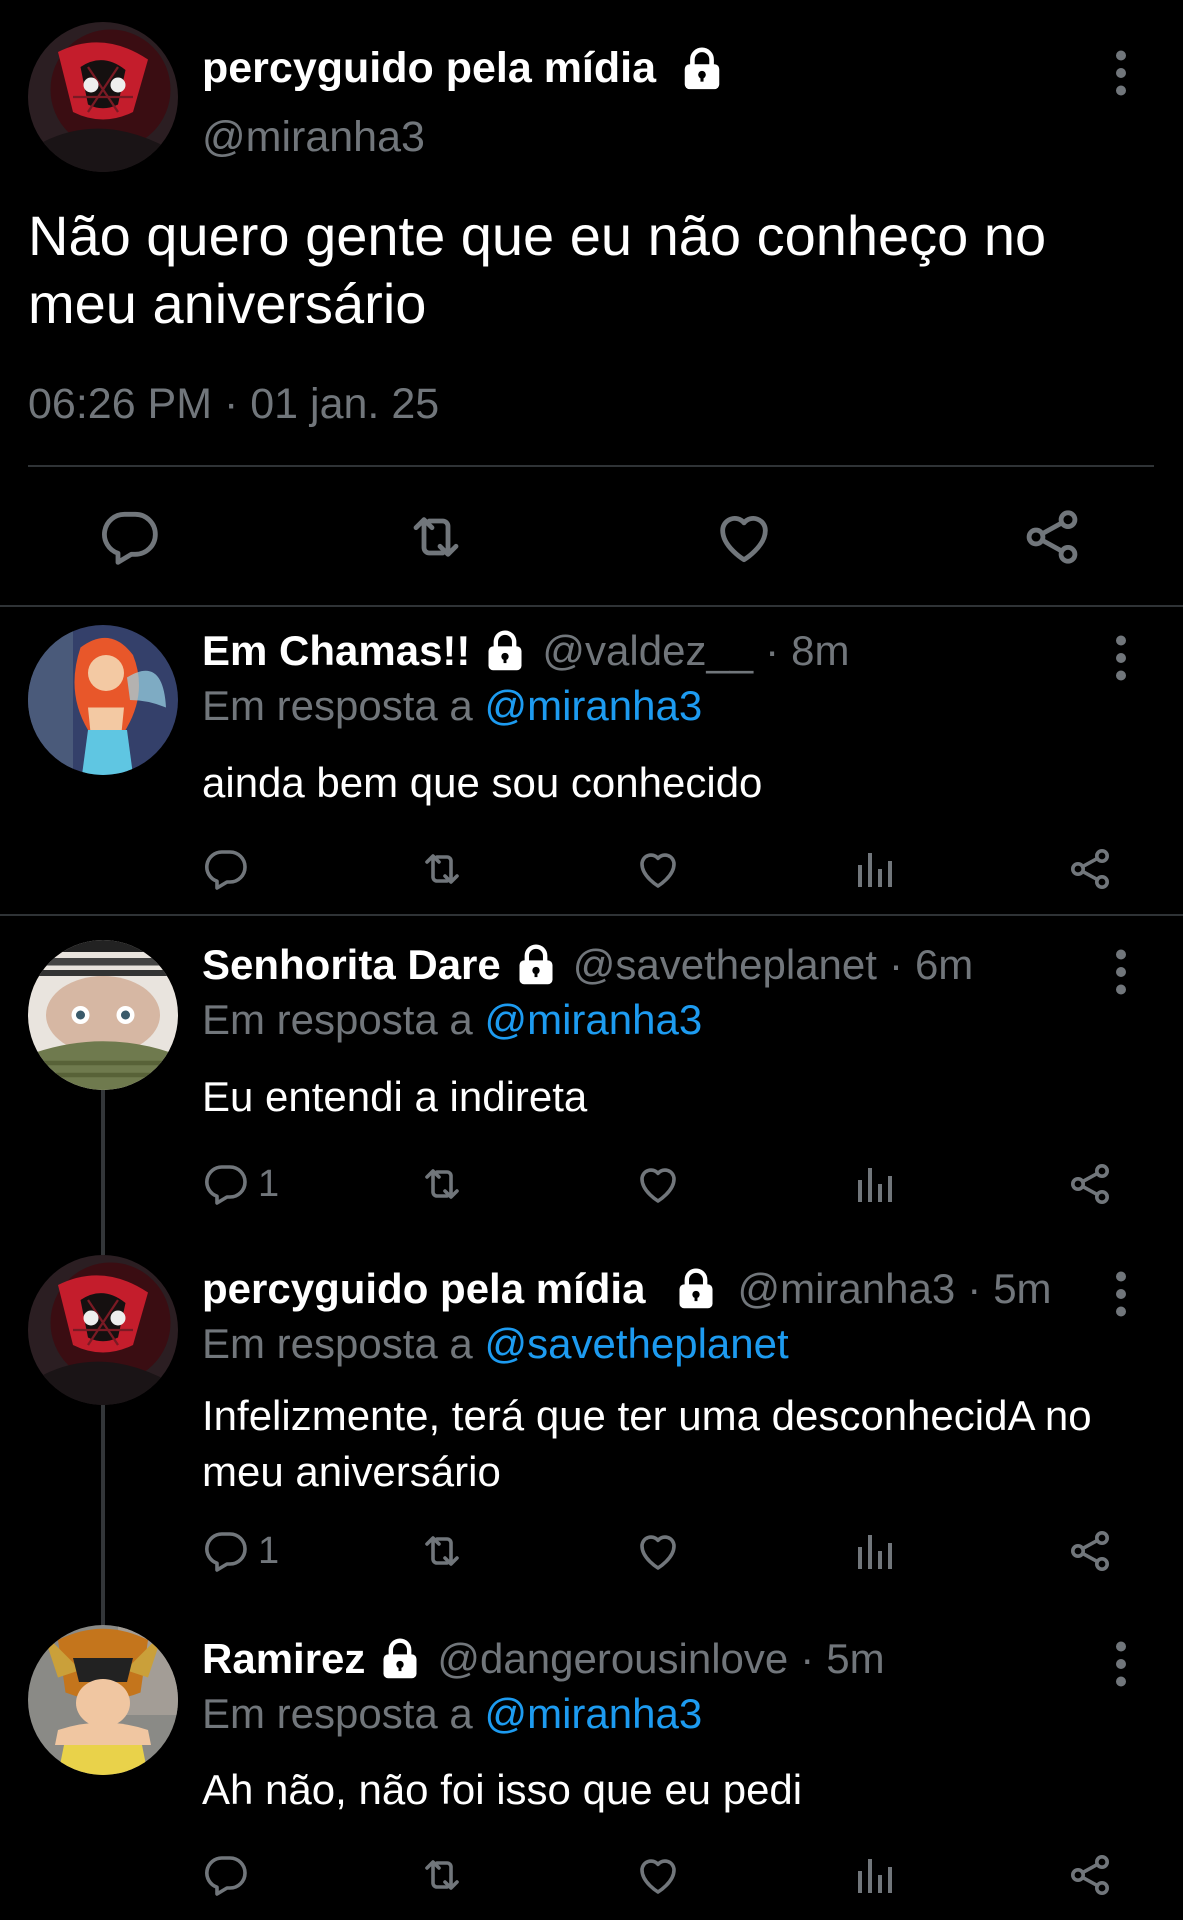 The width and height of the screenshot is (1183, 1920). I want to click on relative-time: 8m, so click(820, 650).